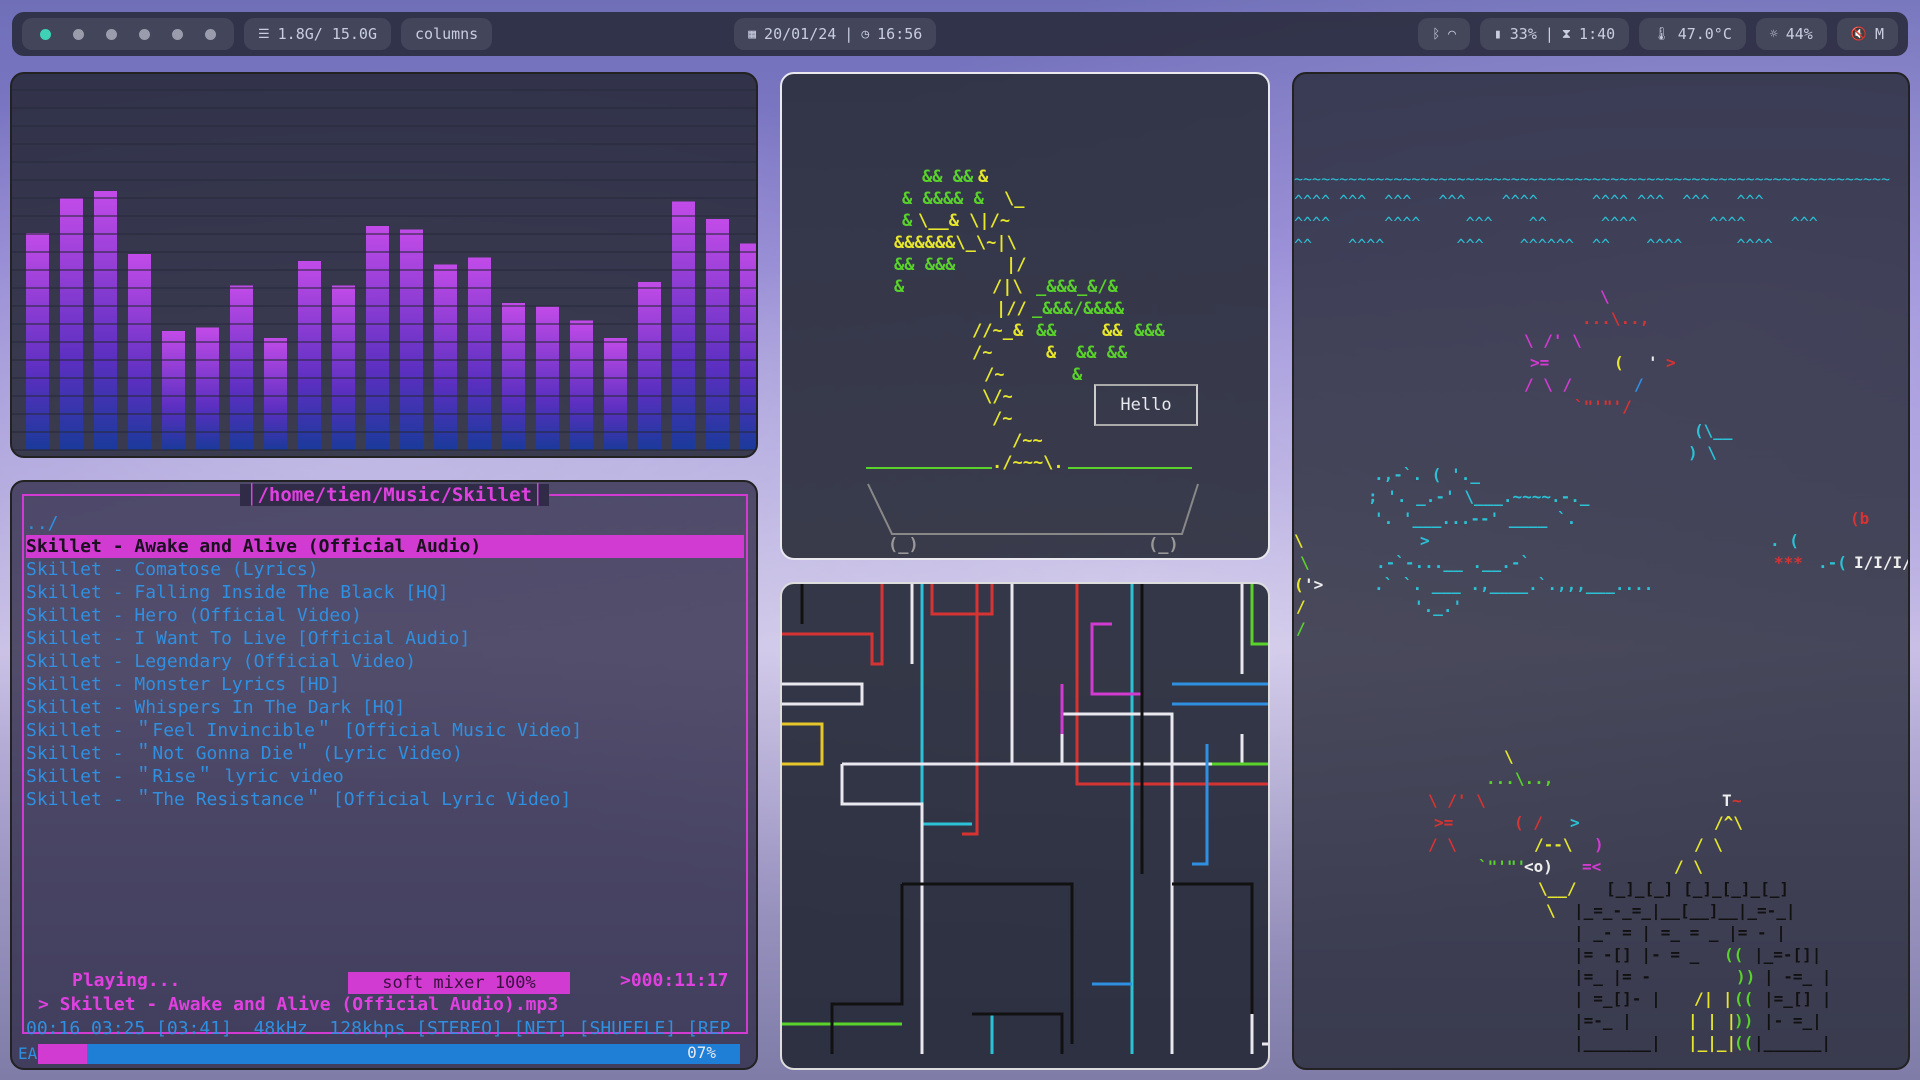  Describe the element at coordinates (447, 34) in the screenshot. I see `layout-indicator: columns` at that location.